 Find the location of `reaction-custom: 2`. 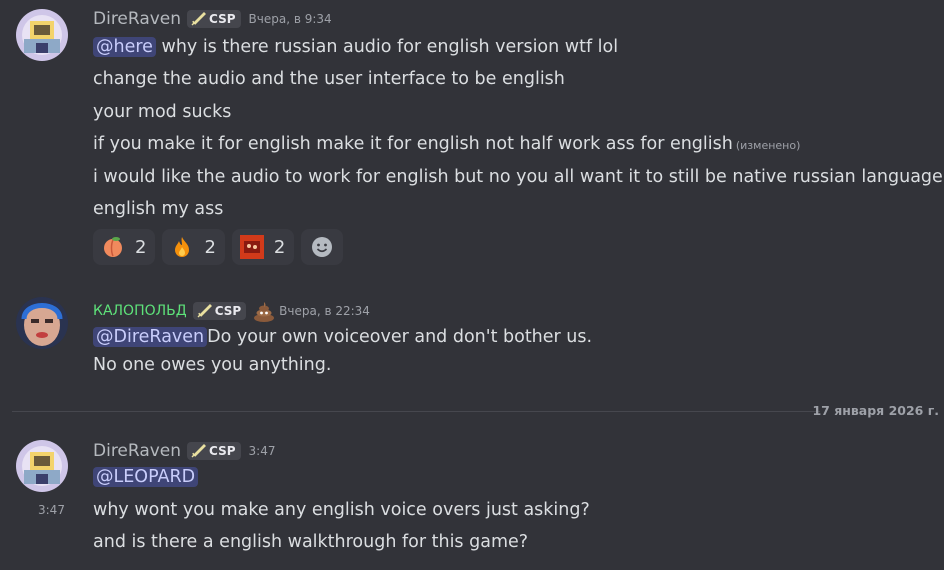

reaction-custom: 2 is located at coordinates (263, 247).